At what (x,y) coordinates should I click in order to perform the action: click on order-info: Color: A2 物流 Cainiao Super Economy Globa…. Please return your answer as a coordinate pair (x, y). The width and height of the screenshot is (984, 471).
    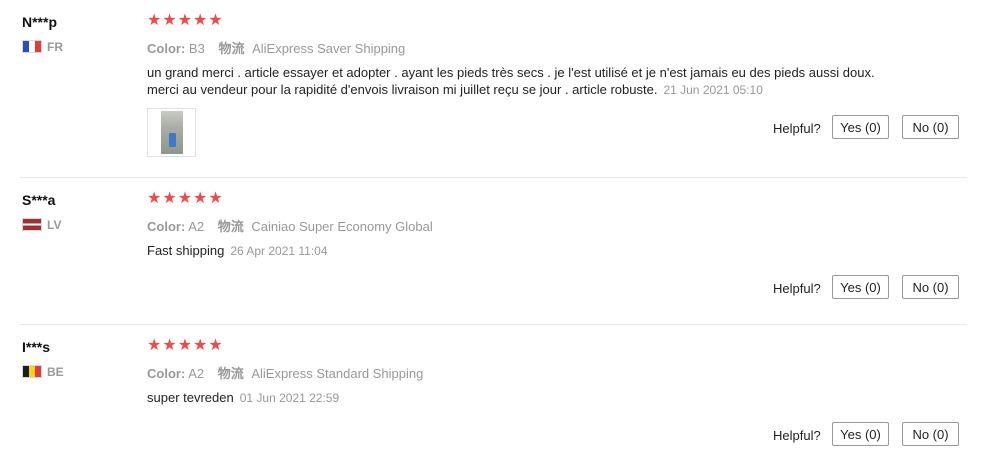
    Looking at the image, I should click on (290, 225).